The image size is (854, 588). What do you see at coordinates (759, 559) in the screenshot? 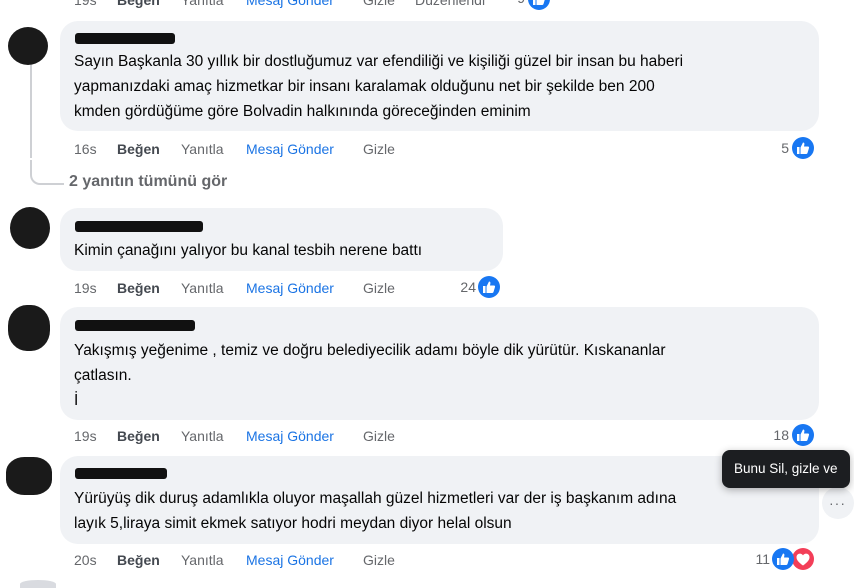
I see `reaction-count: 11` at bounding box center [759, 559].